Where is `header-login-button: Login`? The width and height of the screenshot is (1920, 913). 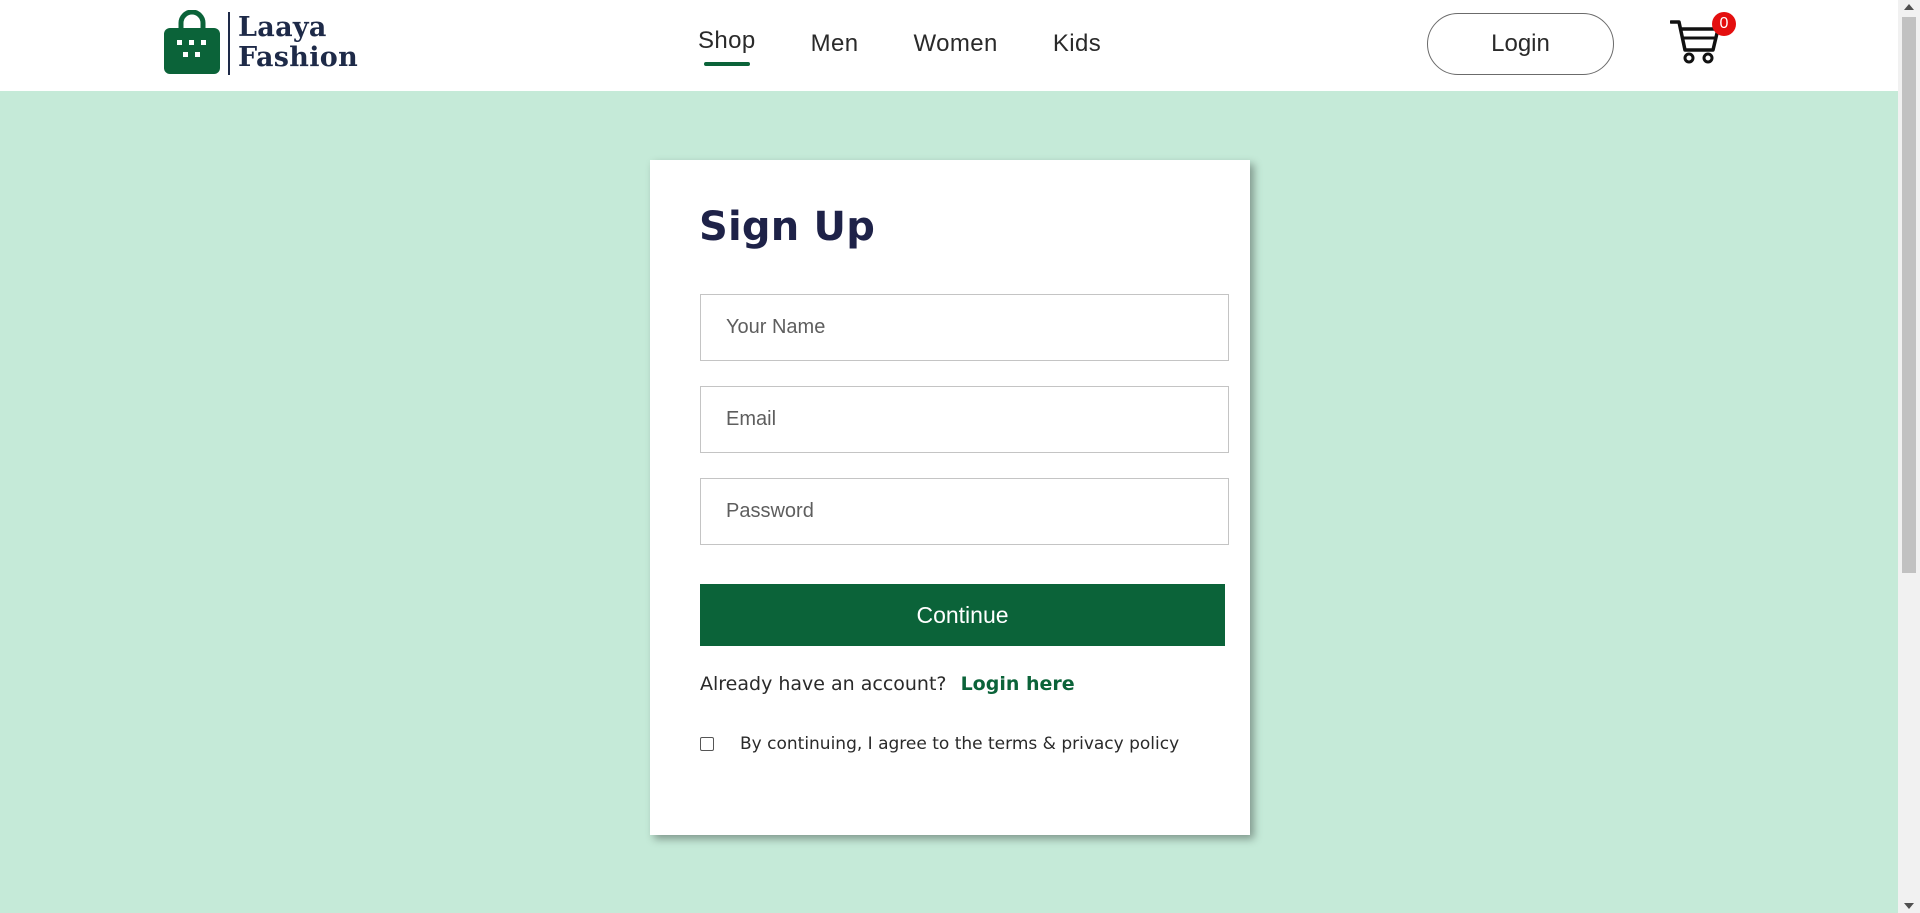 header-login-button: Login is located at coordinates (1520, 44).